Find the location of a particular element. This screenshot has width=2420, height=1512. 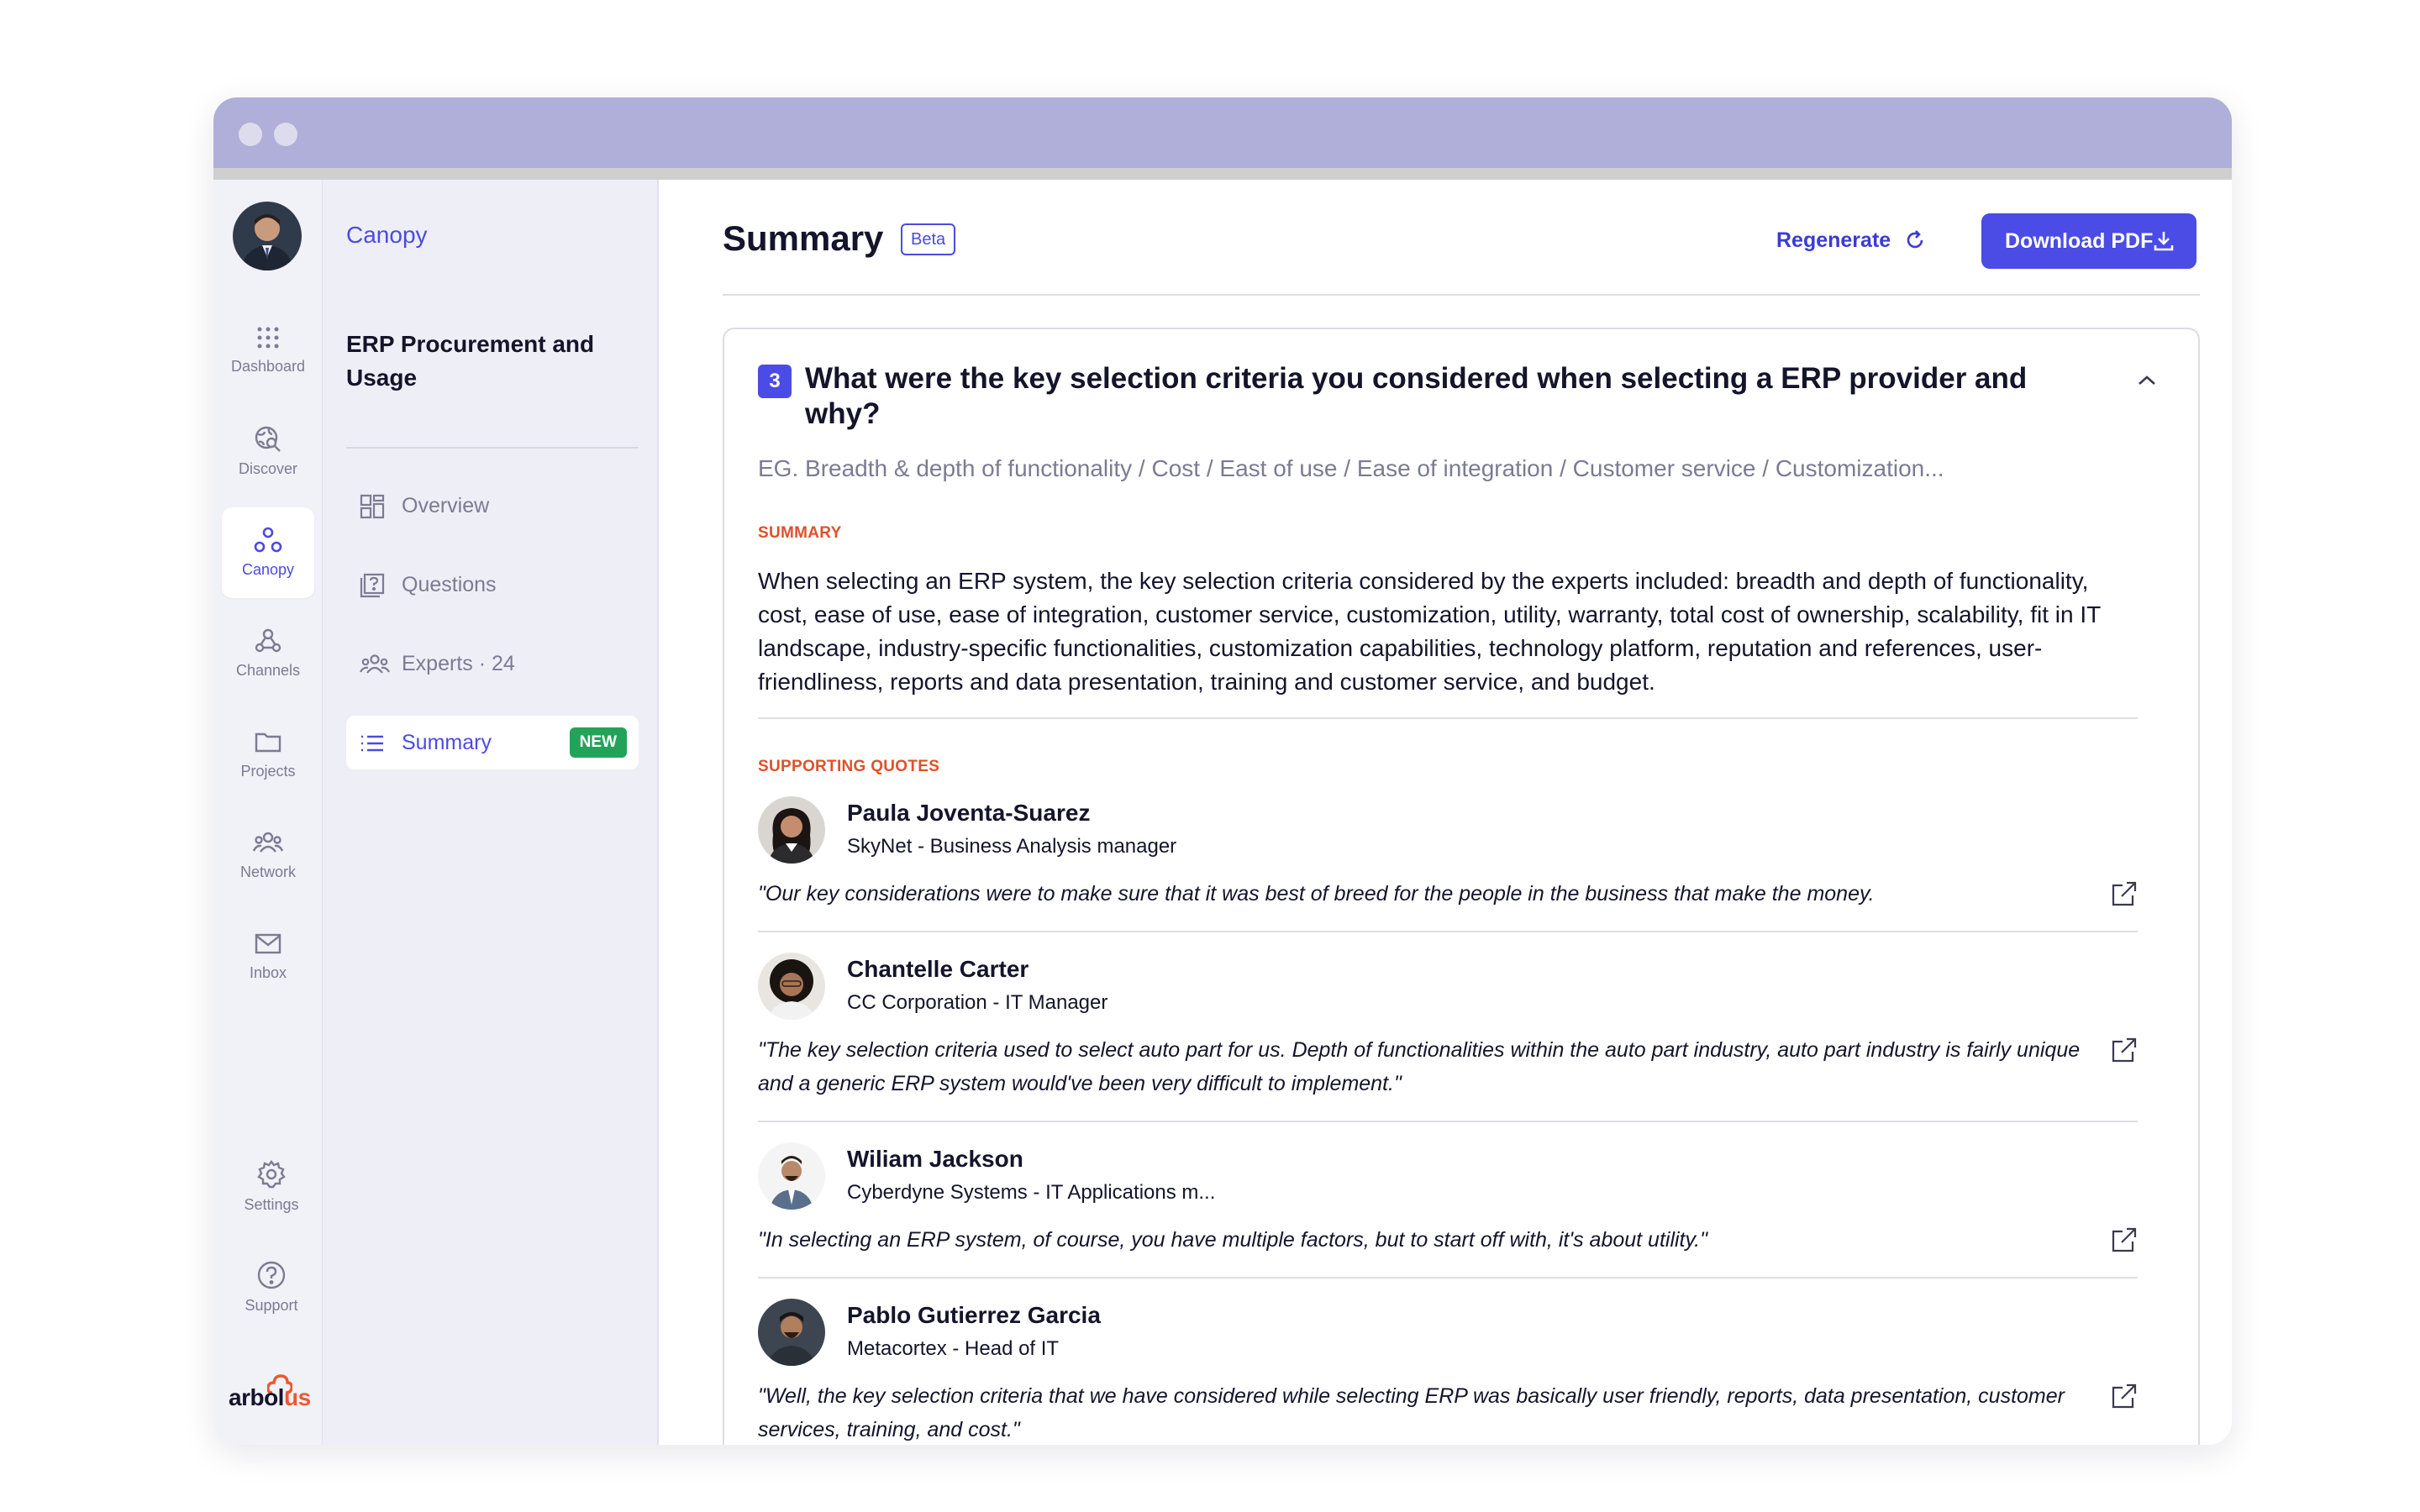

rail-label: Network is located at coordinates (268, 872).